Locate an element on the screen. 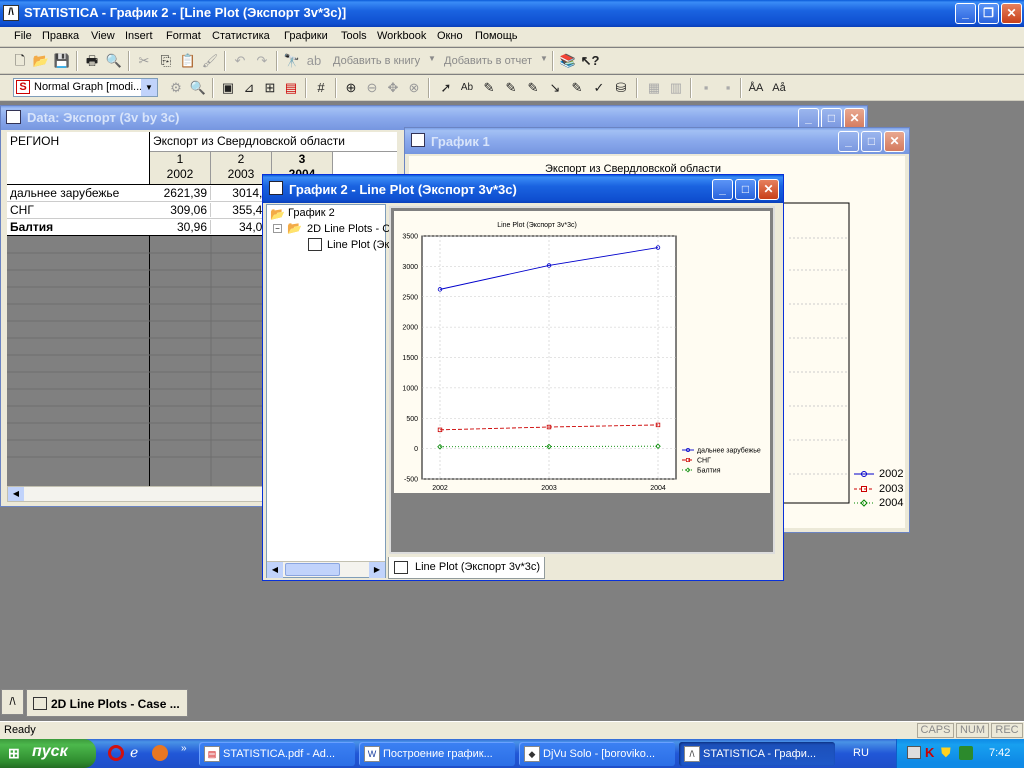 The width and height of the screenshot is (1024, 768). mdi-icon-button: /\ is located at coordinates (12, 702).